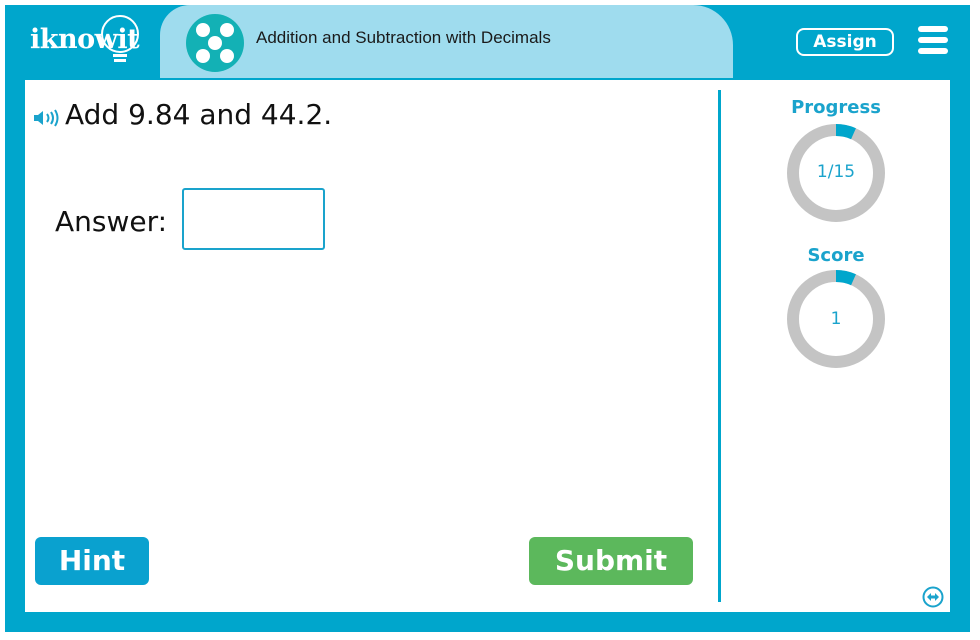 The image size is (980, 640). What do you see at coordinates (836, 172) in the screenshot?
I see `progress-value: 1/15` at bounding box center [836, 172].